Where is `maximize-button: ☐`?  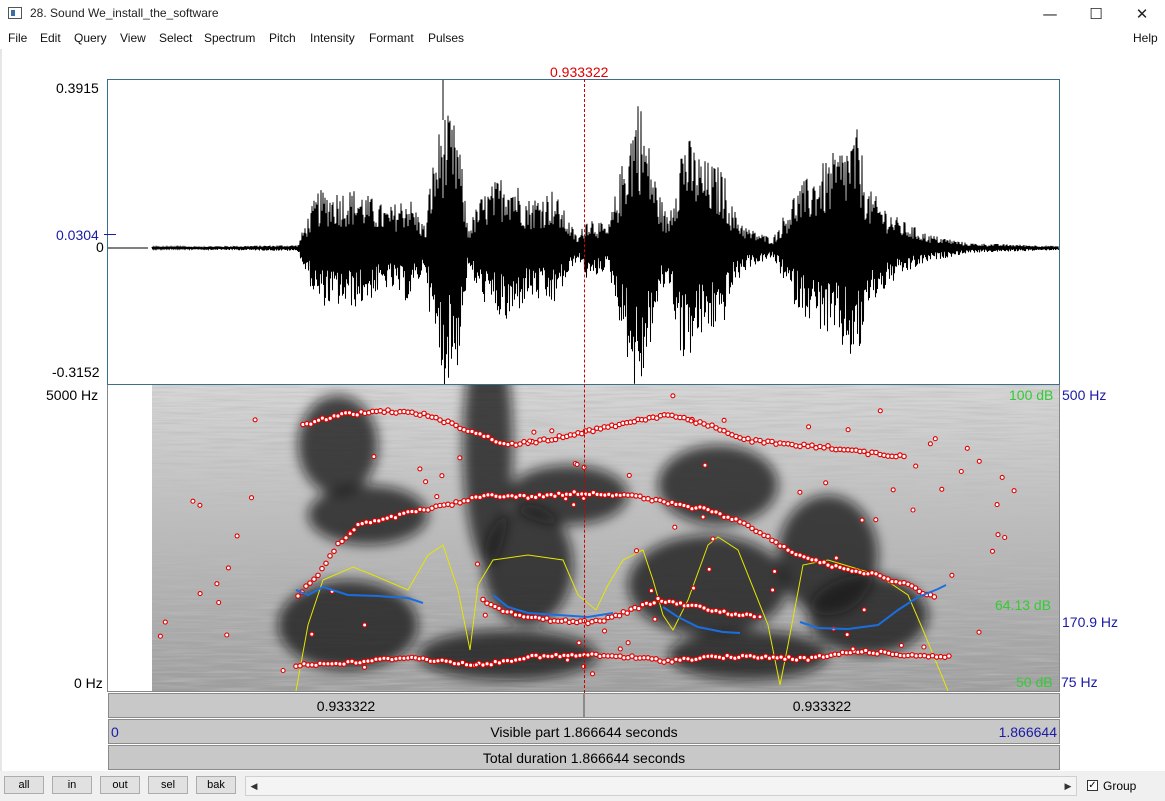 maximize-button: ☐ is located at coordinates (1096, 14).